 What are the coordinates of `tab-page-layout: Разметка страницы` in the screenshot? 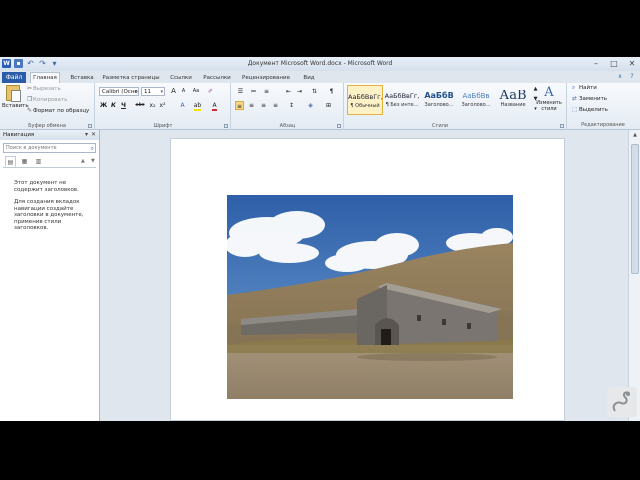 It's located at (131, 78).